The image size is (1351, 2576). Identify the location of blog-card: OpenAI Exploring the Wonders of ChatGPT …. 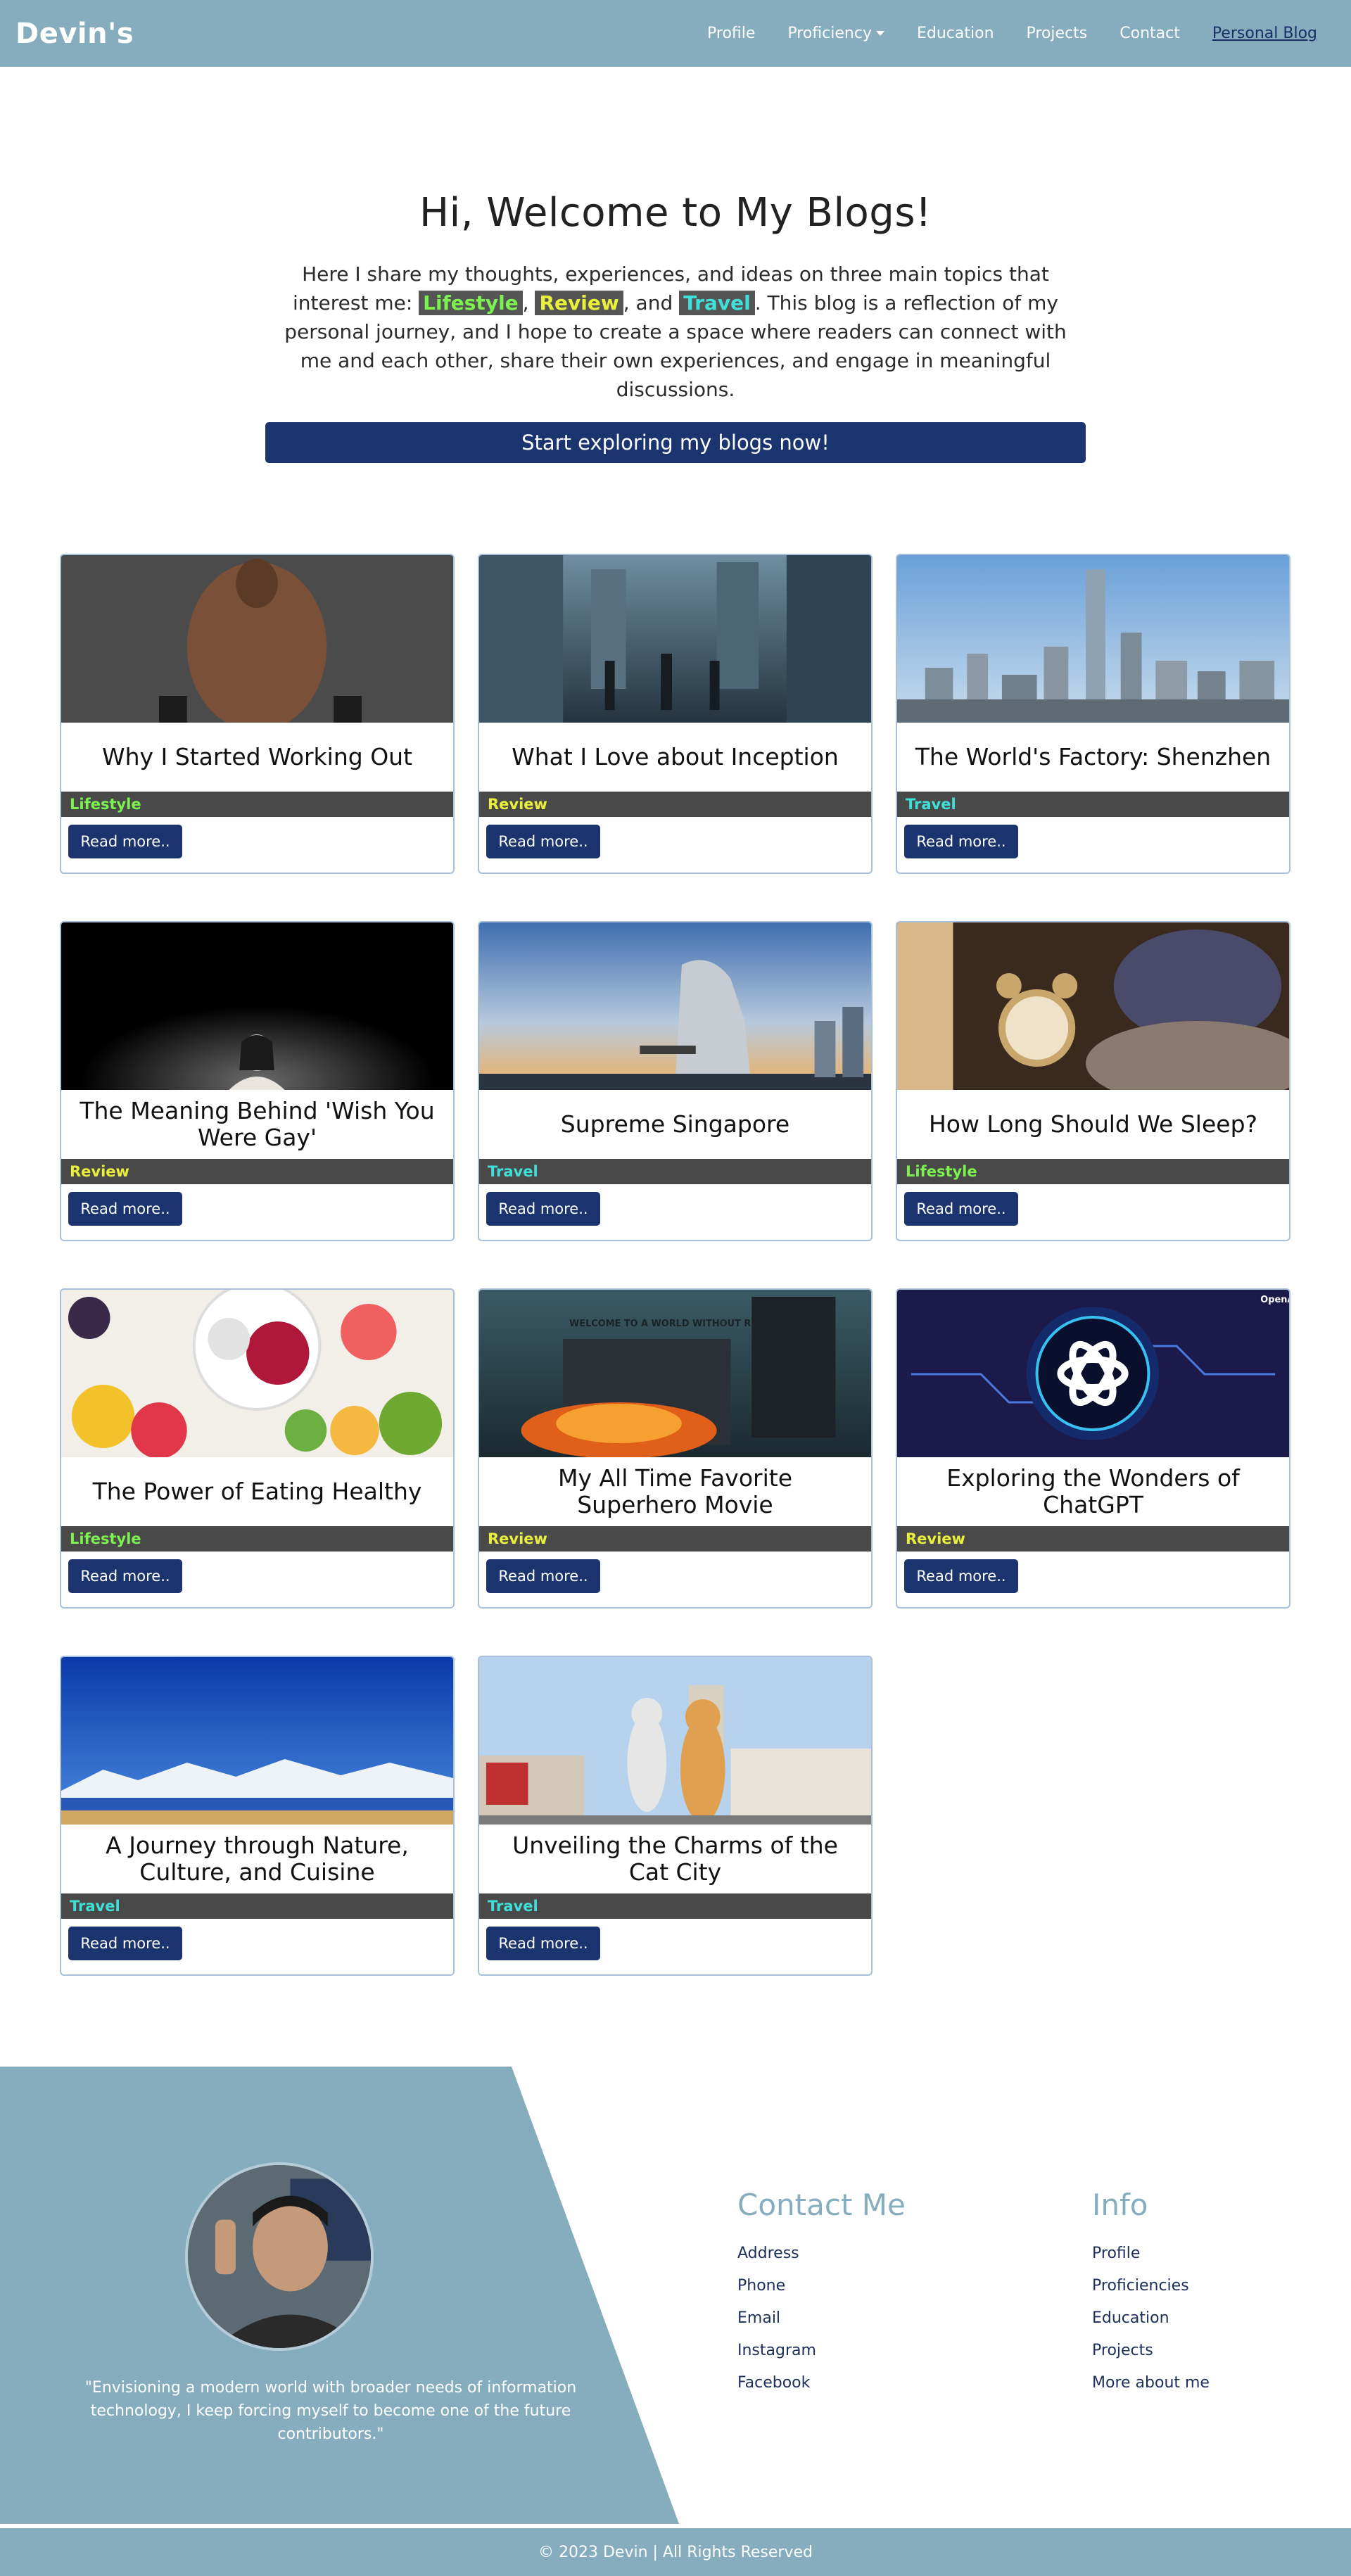
(1093, 1448).